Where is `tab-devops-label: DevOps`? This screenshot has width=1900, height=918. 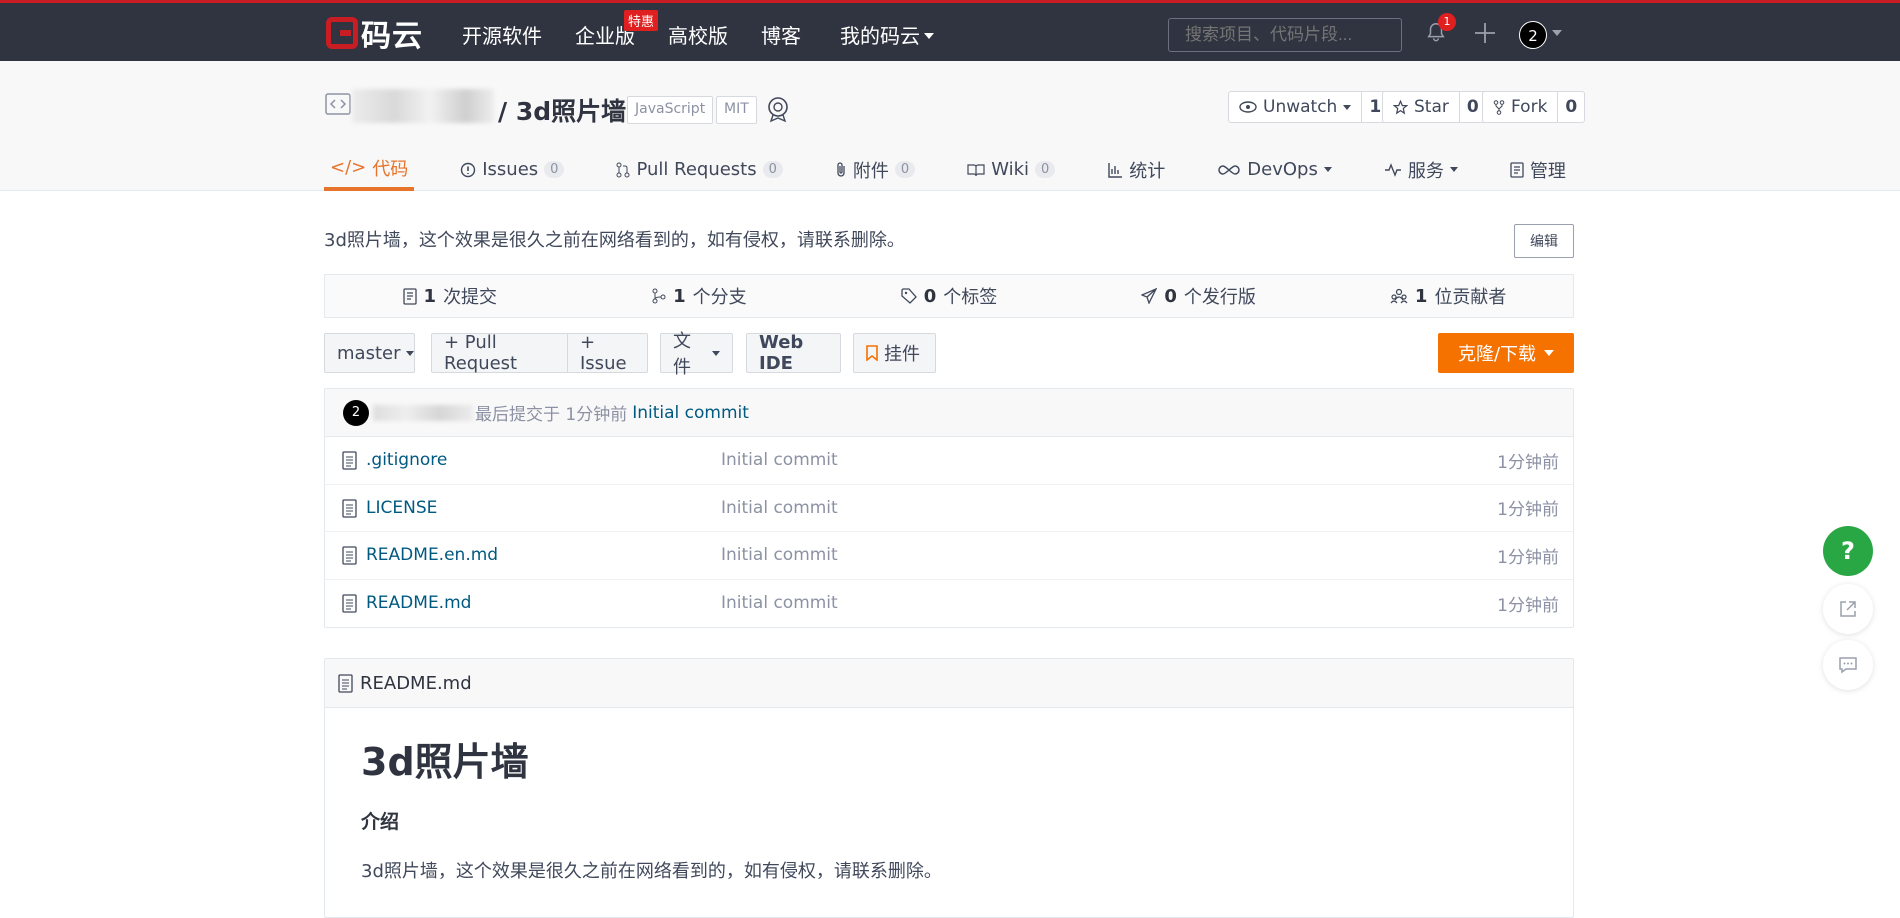
tab-devops-label: DevOps is located at coordinates (1282, 169).